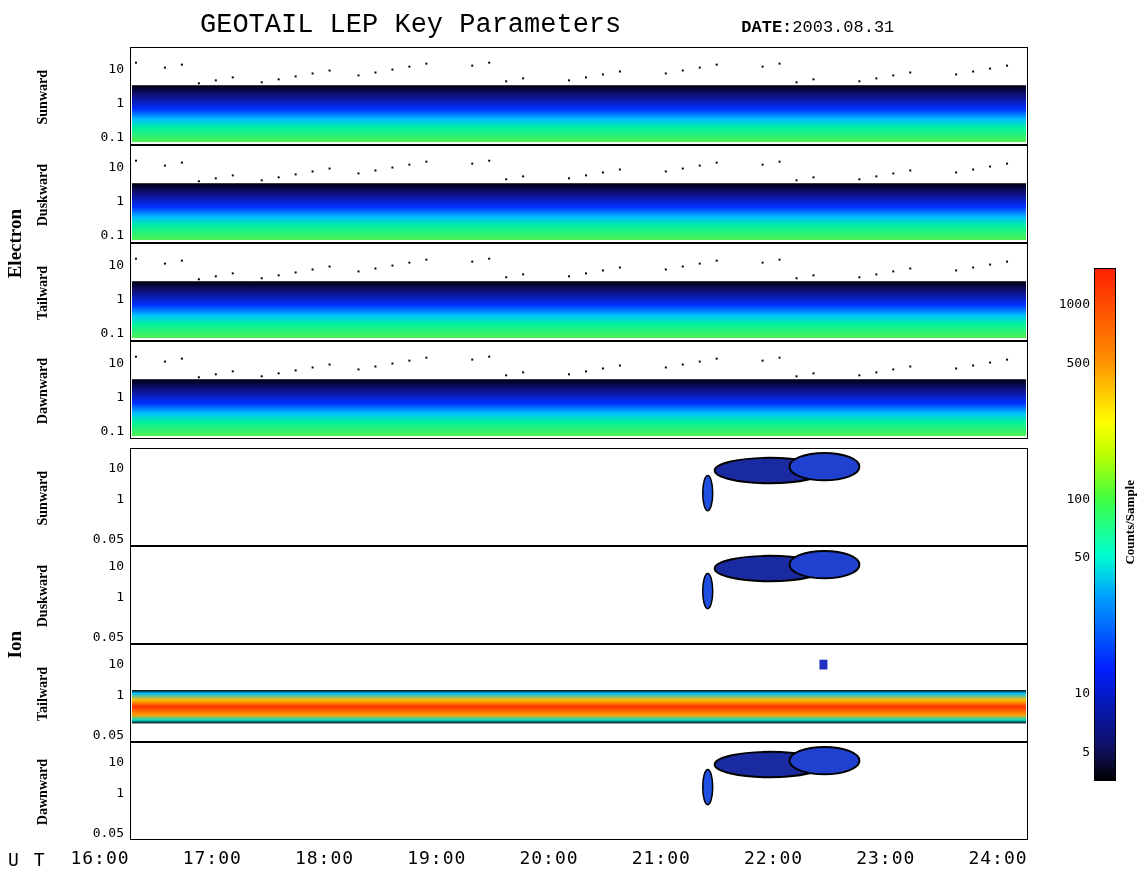 The width and height of the screenshot is (1142, 880). I want to click on colorbar-label: Counts/Sample, so click(1130, 522).